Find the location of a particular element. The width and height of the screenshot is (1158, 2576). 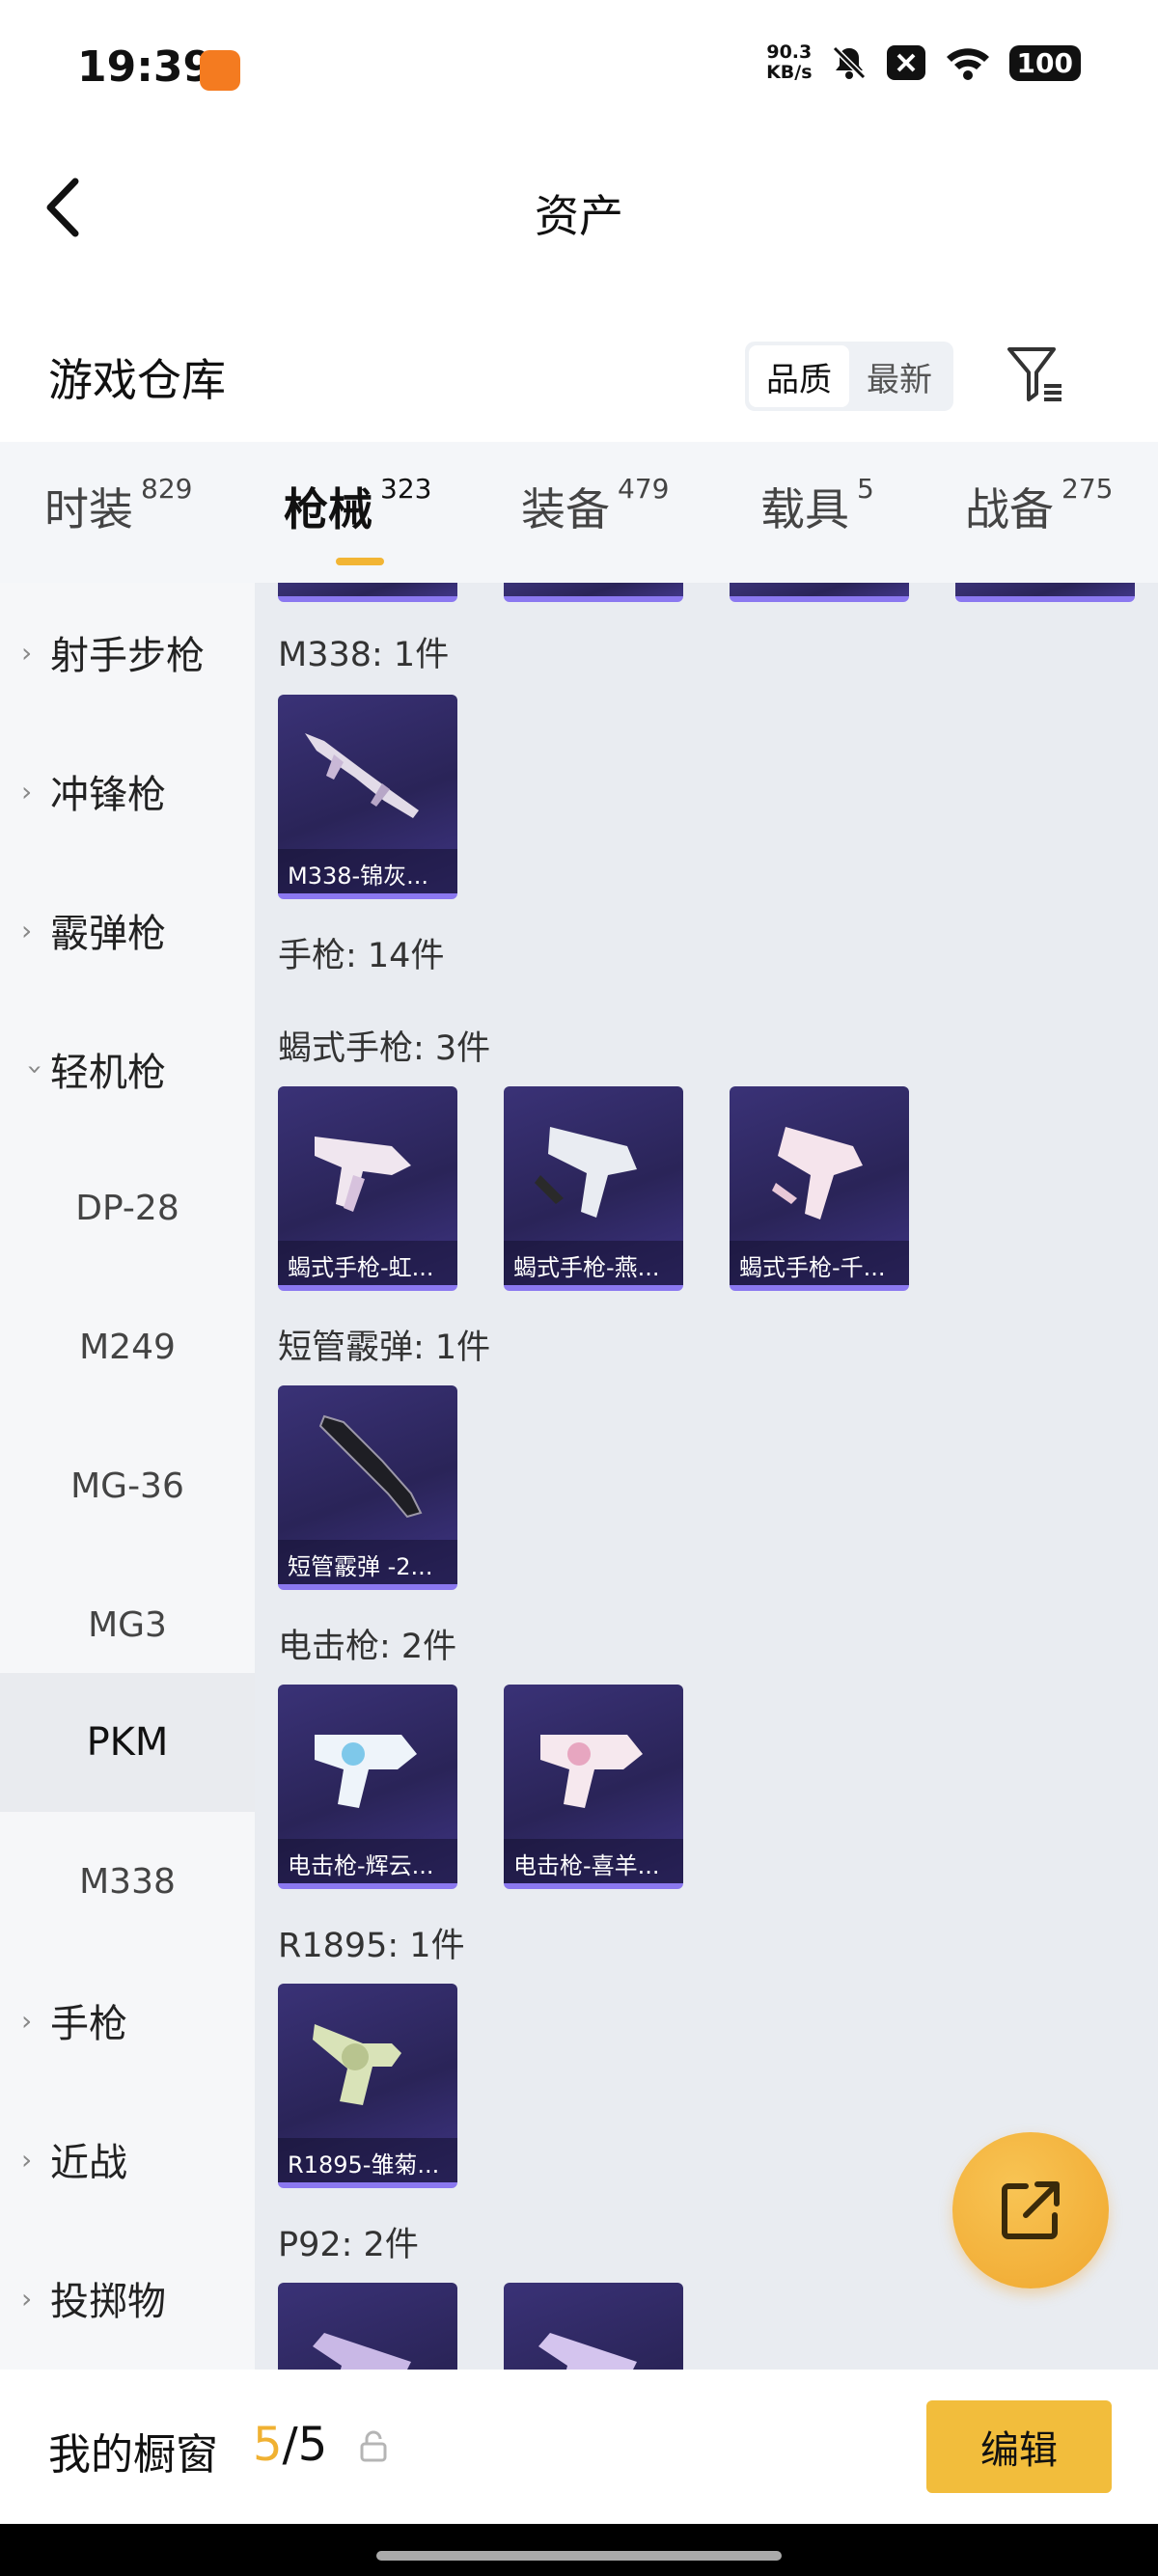

sidebar-item-smg: › 冲锋枪 is located at coordinates (127, 791).